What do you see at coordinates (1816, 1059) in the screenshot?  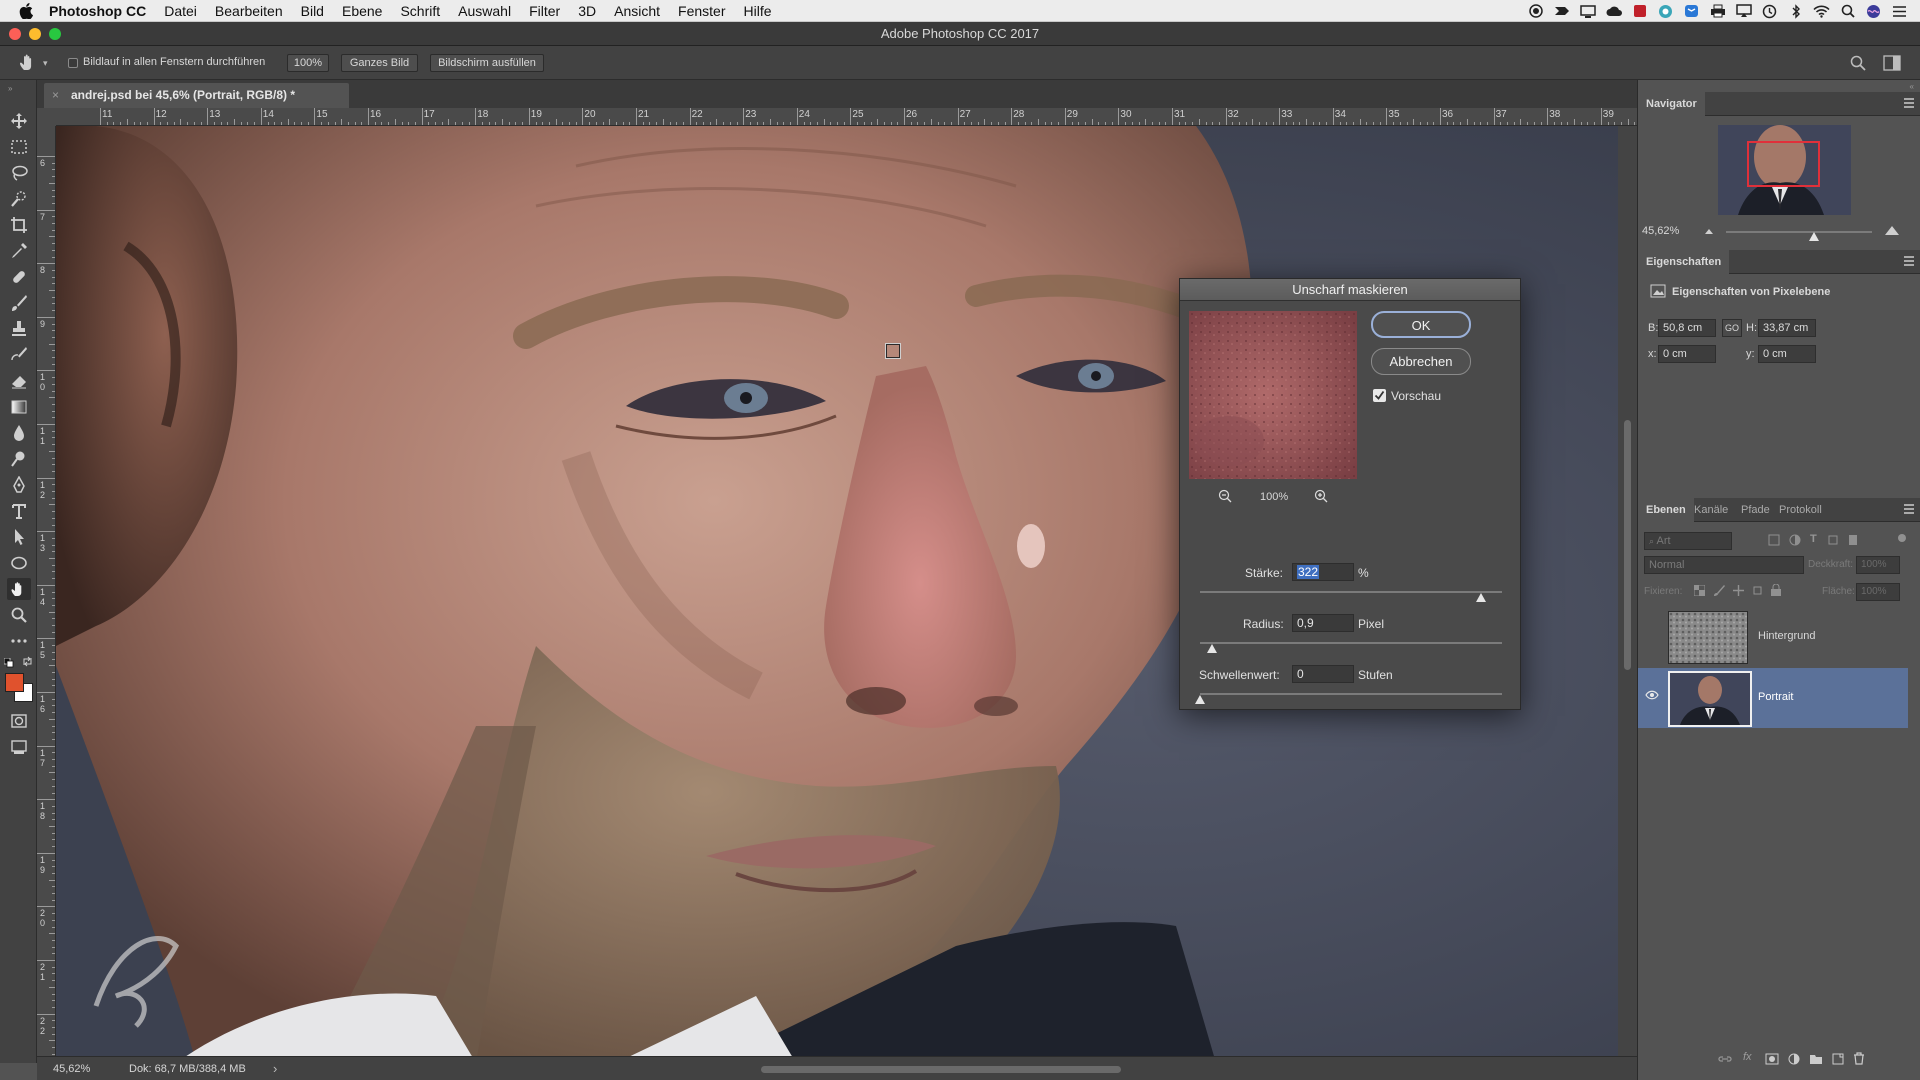 I see `new-group-icon` at bounding box center [1816, 1059].